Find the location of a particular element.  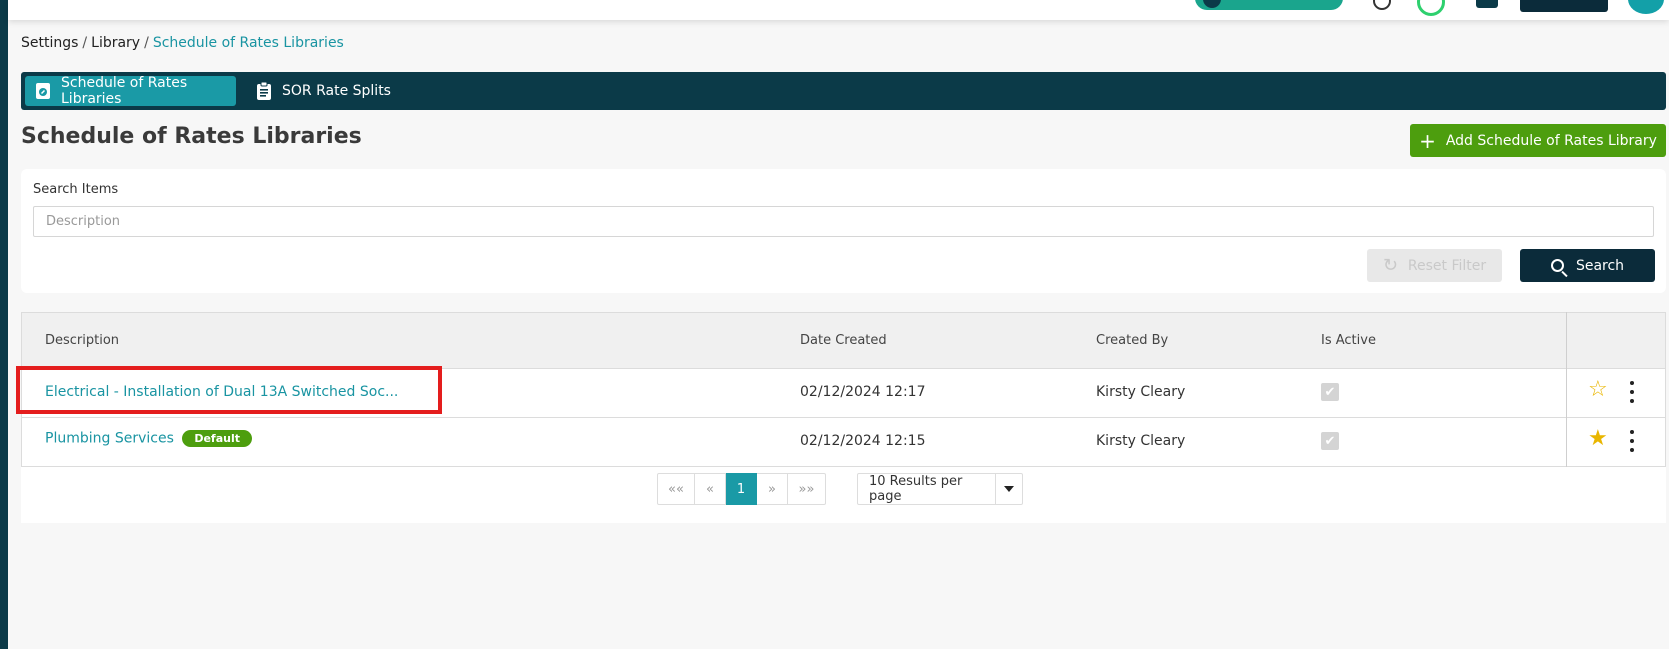

tab-schedule-of-rates-libraries: Schedule of Rates Libraries is located at coordinates (130, 91).